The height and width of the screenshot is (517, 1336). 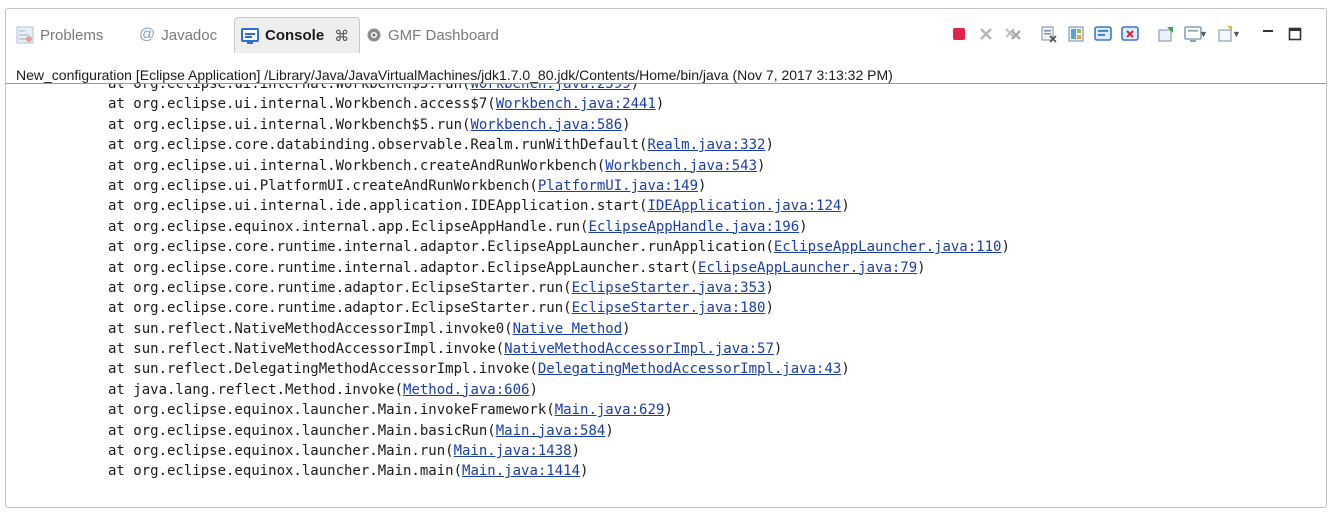 I want to click on source-link: Workbench.java:586, so click(x=546, y=125).